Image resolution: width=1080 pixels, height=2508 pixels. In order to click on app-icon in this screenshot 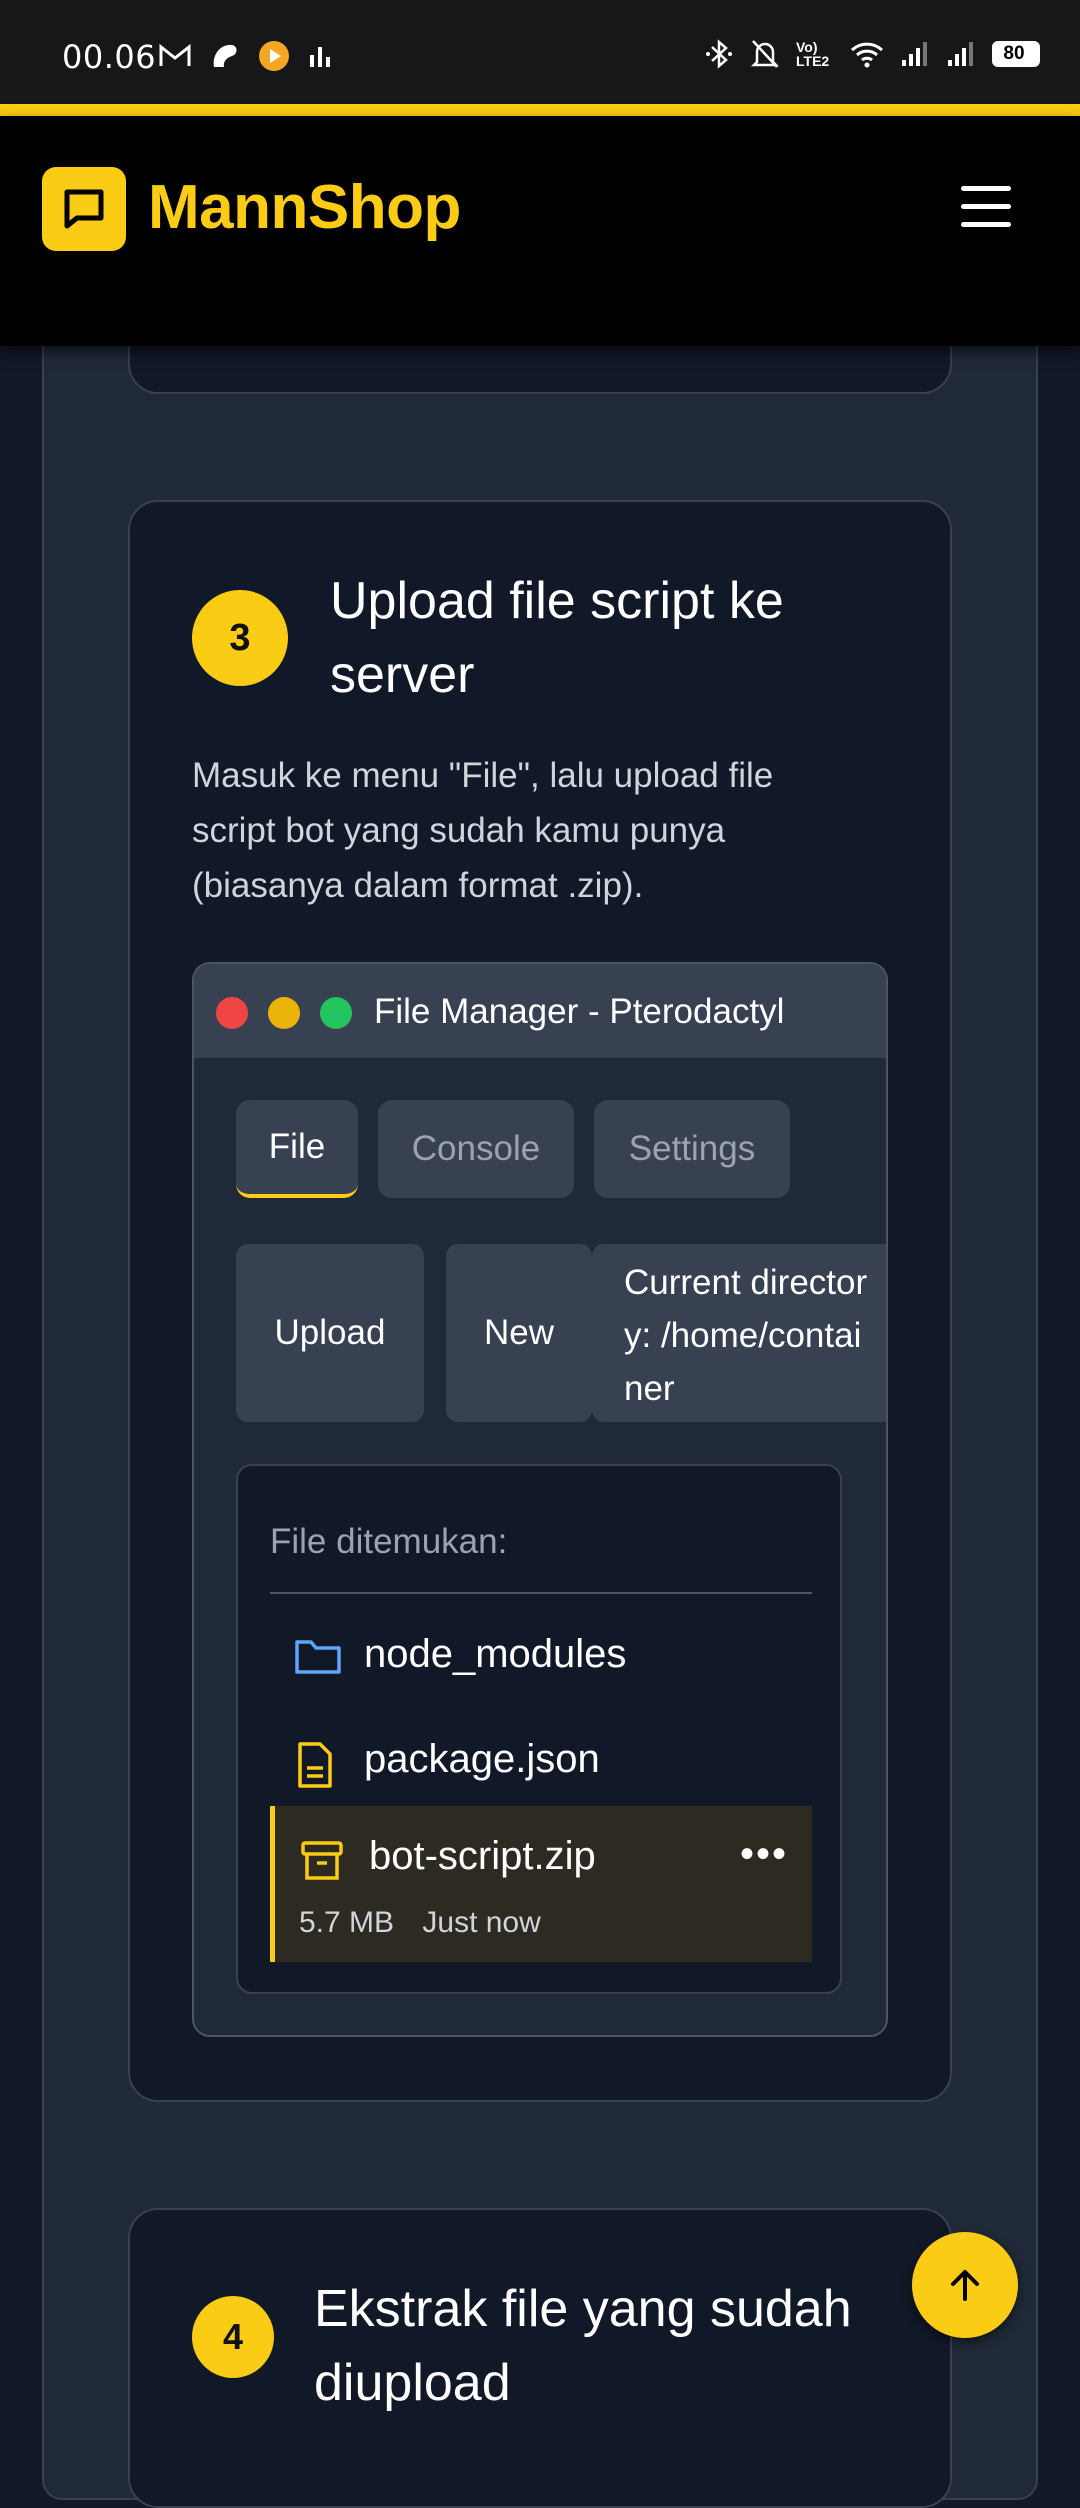, I will do `click(225, 55)`.